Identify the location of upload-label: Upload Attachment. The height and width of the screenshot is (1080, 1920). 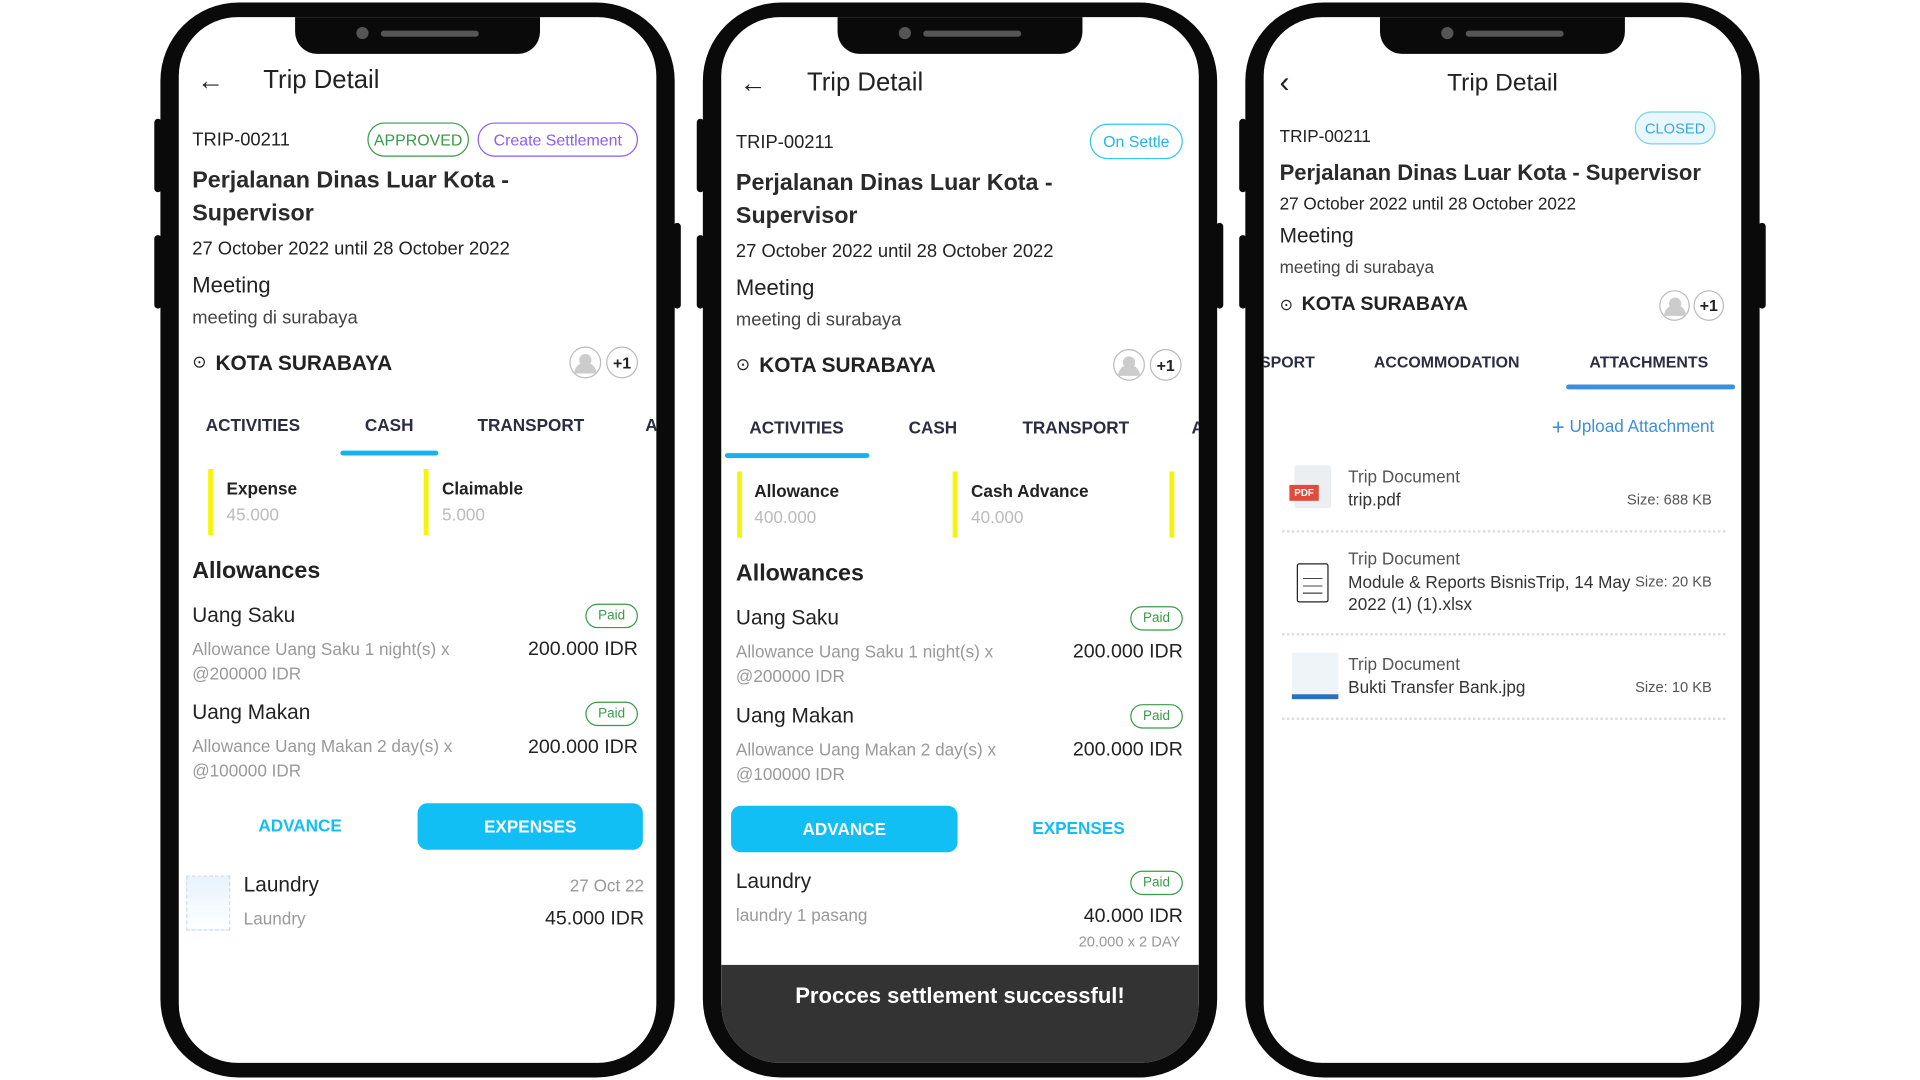
(1642, 426).